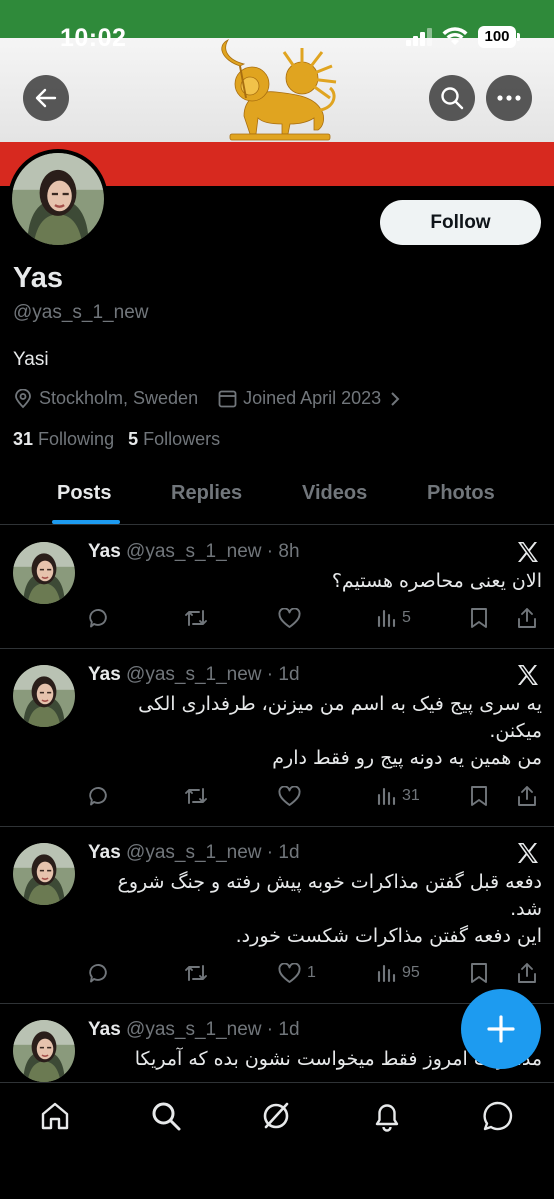  Describe the element at coordinates (84, 493) in the screenshot. I see `tab-posts: Posts` at that location.